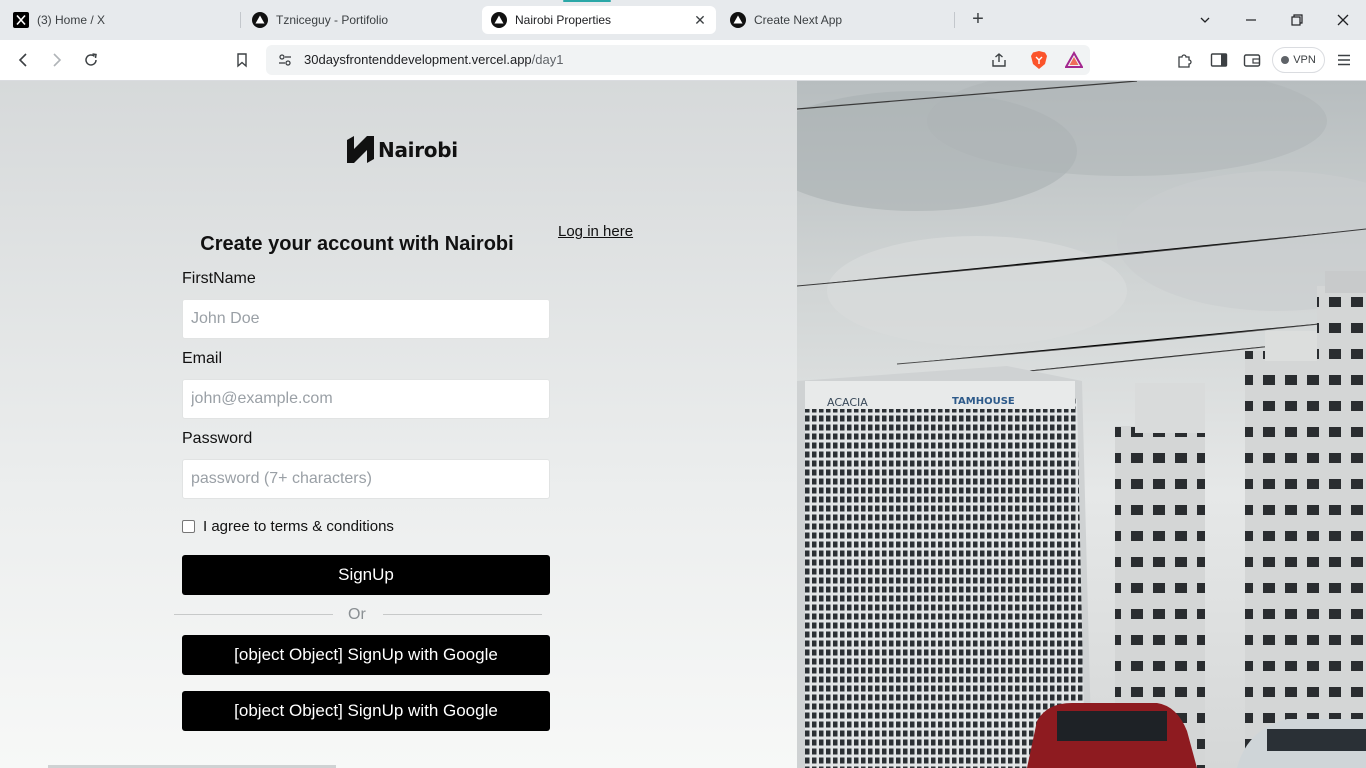  What do you see at coordinates (700, 20) in the screenshot?
I see `close-tab-icon: ✕` at bounding box center [700, 20].